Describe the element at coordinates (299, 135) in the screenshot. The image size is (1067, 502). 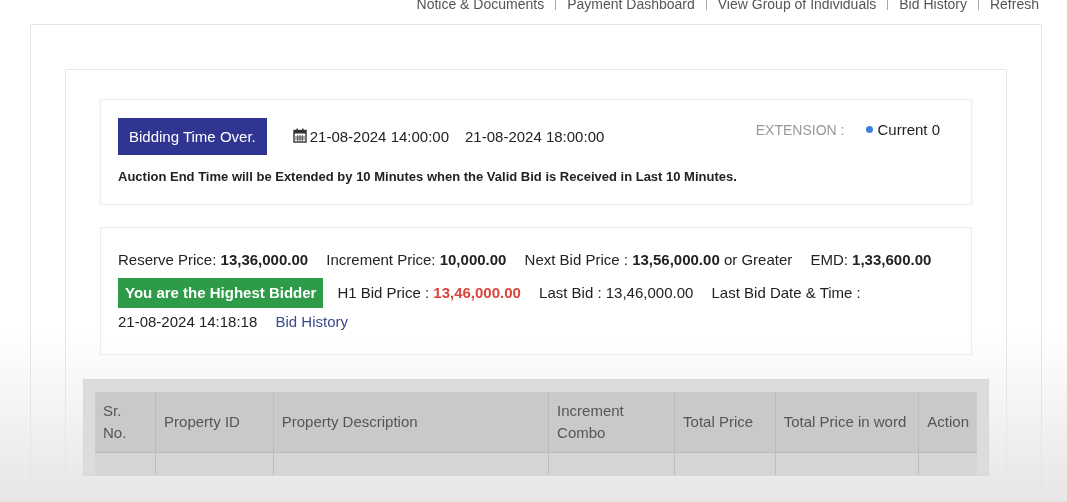
I see `calendar-icon` at that location.